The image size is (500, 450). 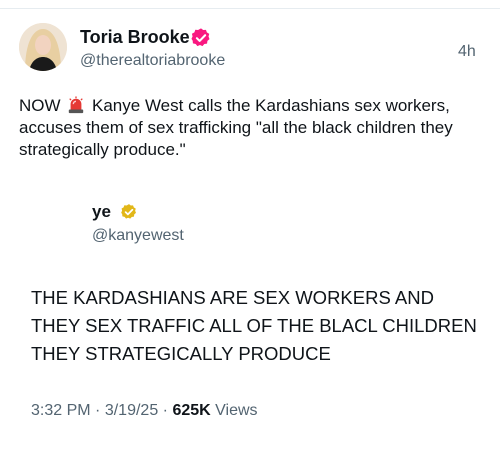 I want to click on quoted-time: 3:32 PM, so click(x=61, y=410).